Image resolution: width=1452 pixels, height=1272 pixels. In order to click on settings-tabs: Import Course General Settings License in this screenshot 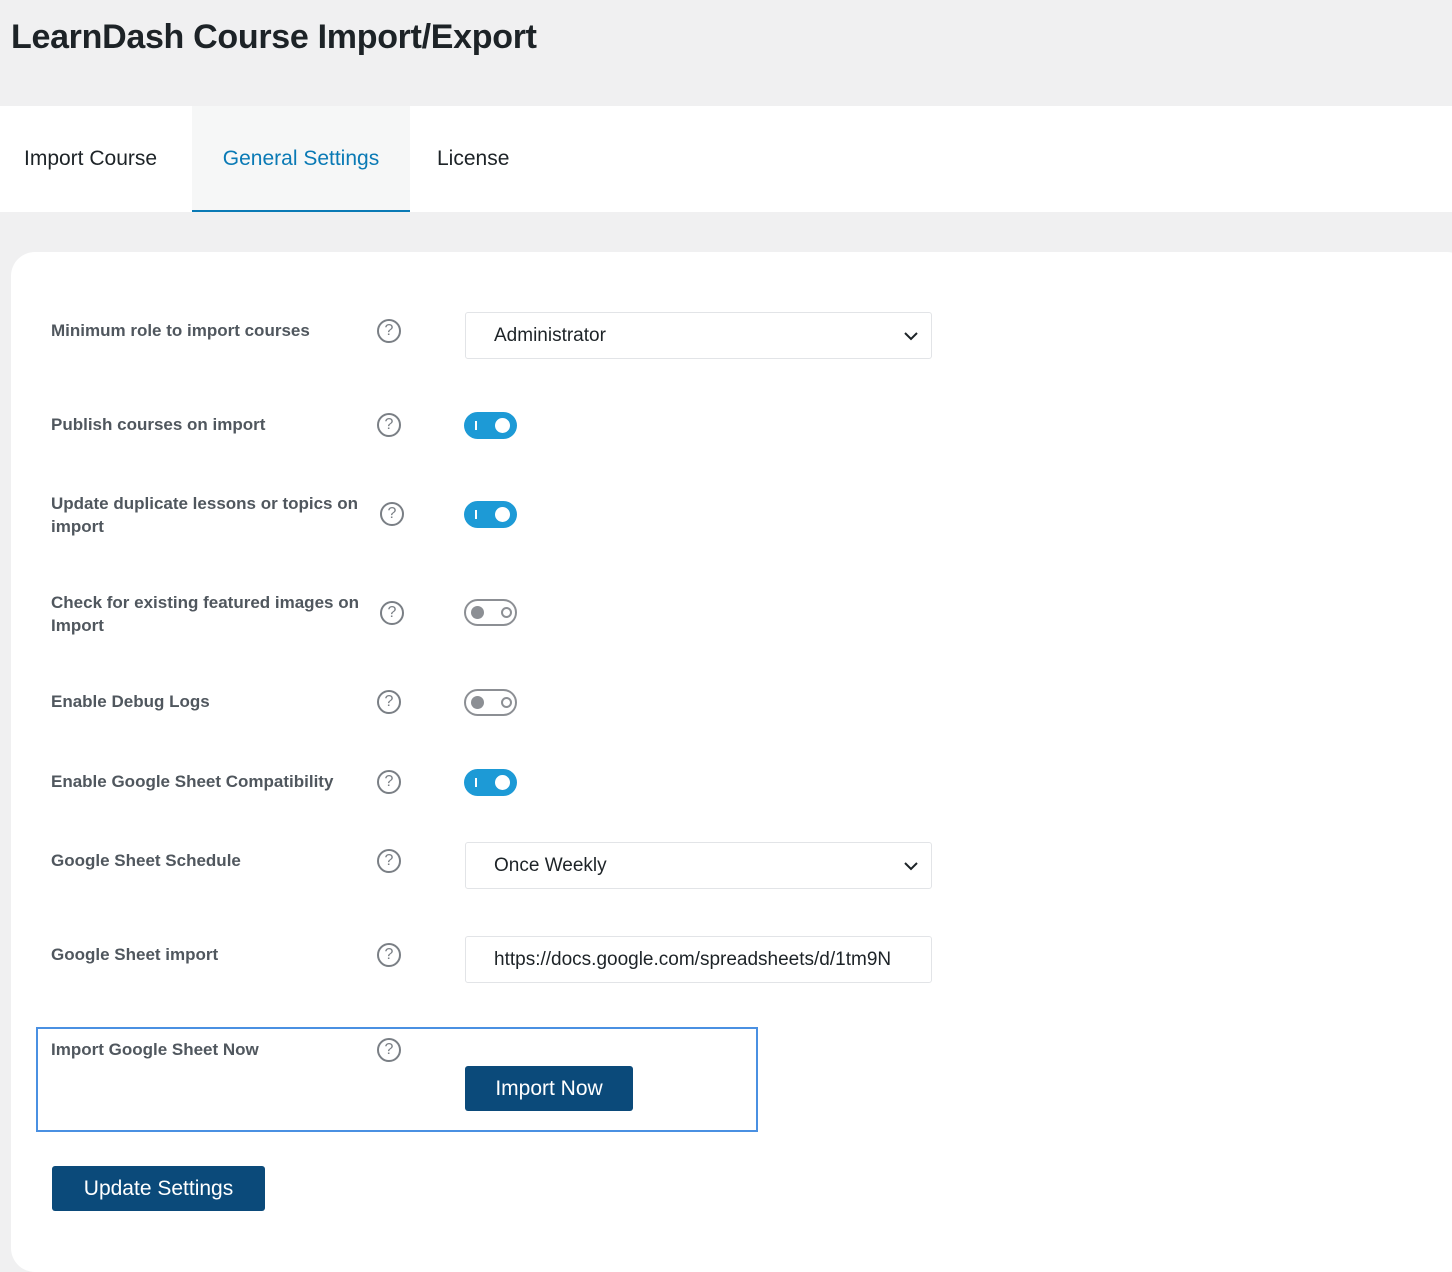, I will do `click(726, 159)`.